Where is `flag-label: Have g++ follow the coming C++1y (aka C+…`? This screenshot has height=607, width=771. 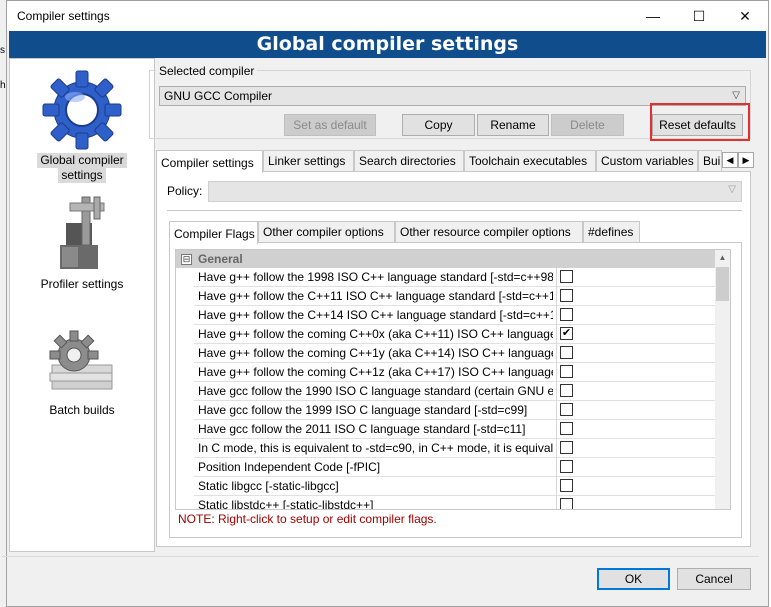 flag-label: Have g++ follow the coming C++1y (aka C+… is located at coordinates (375, 353).